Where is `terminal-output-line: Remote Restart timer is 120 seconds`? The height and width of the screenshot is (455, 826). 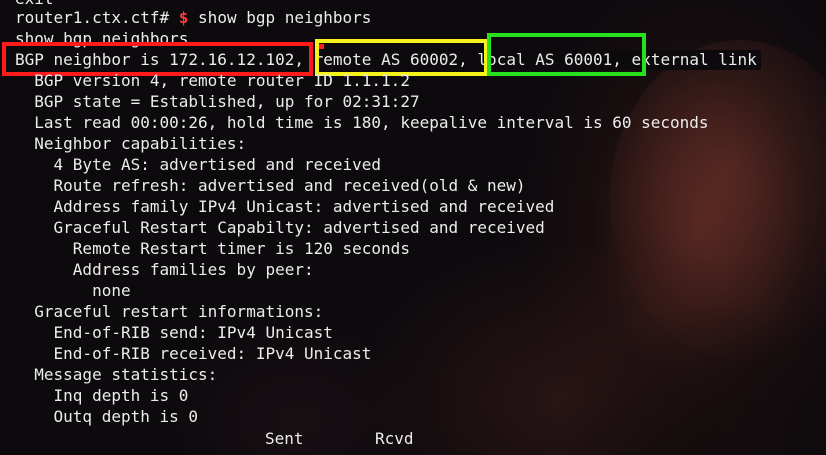
terminal-output-line: Remote Restart timer is 120 seconds is located at coordinates (212, 248).